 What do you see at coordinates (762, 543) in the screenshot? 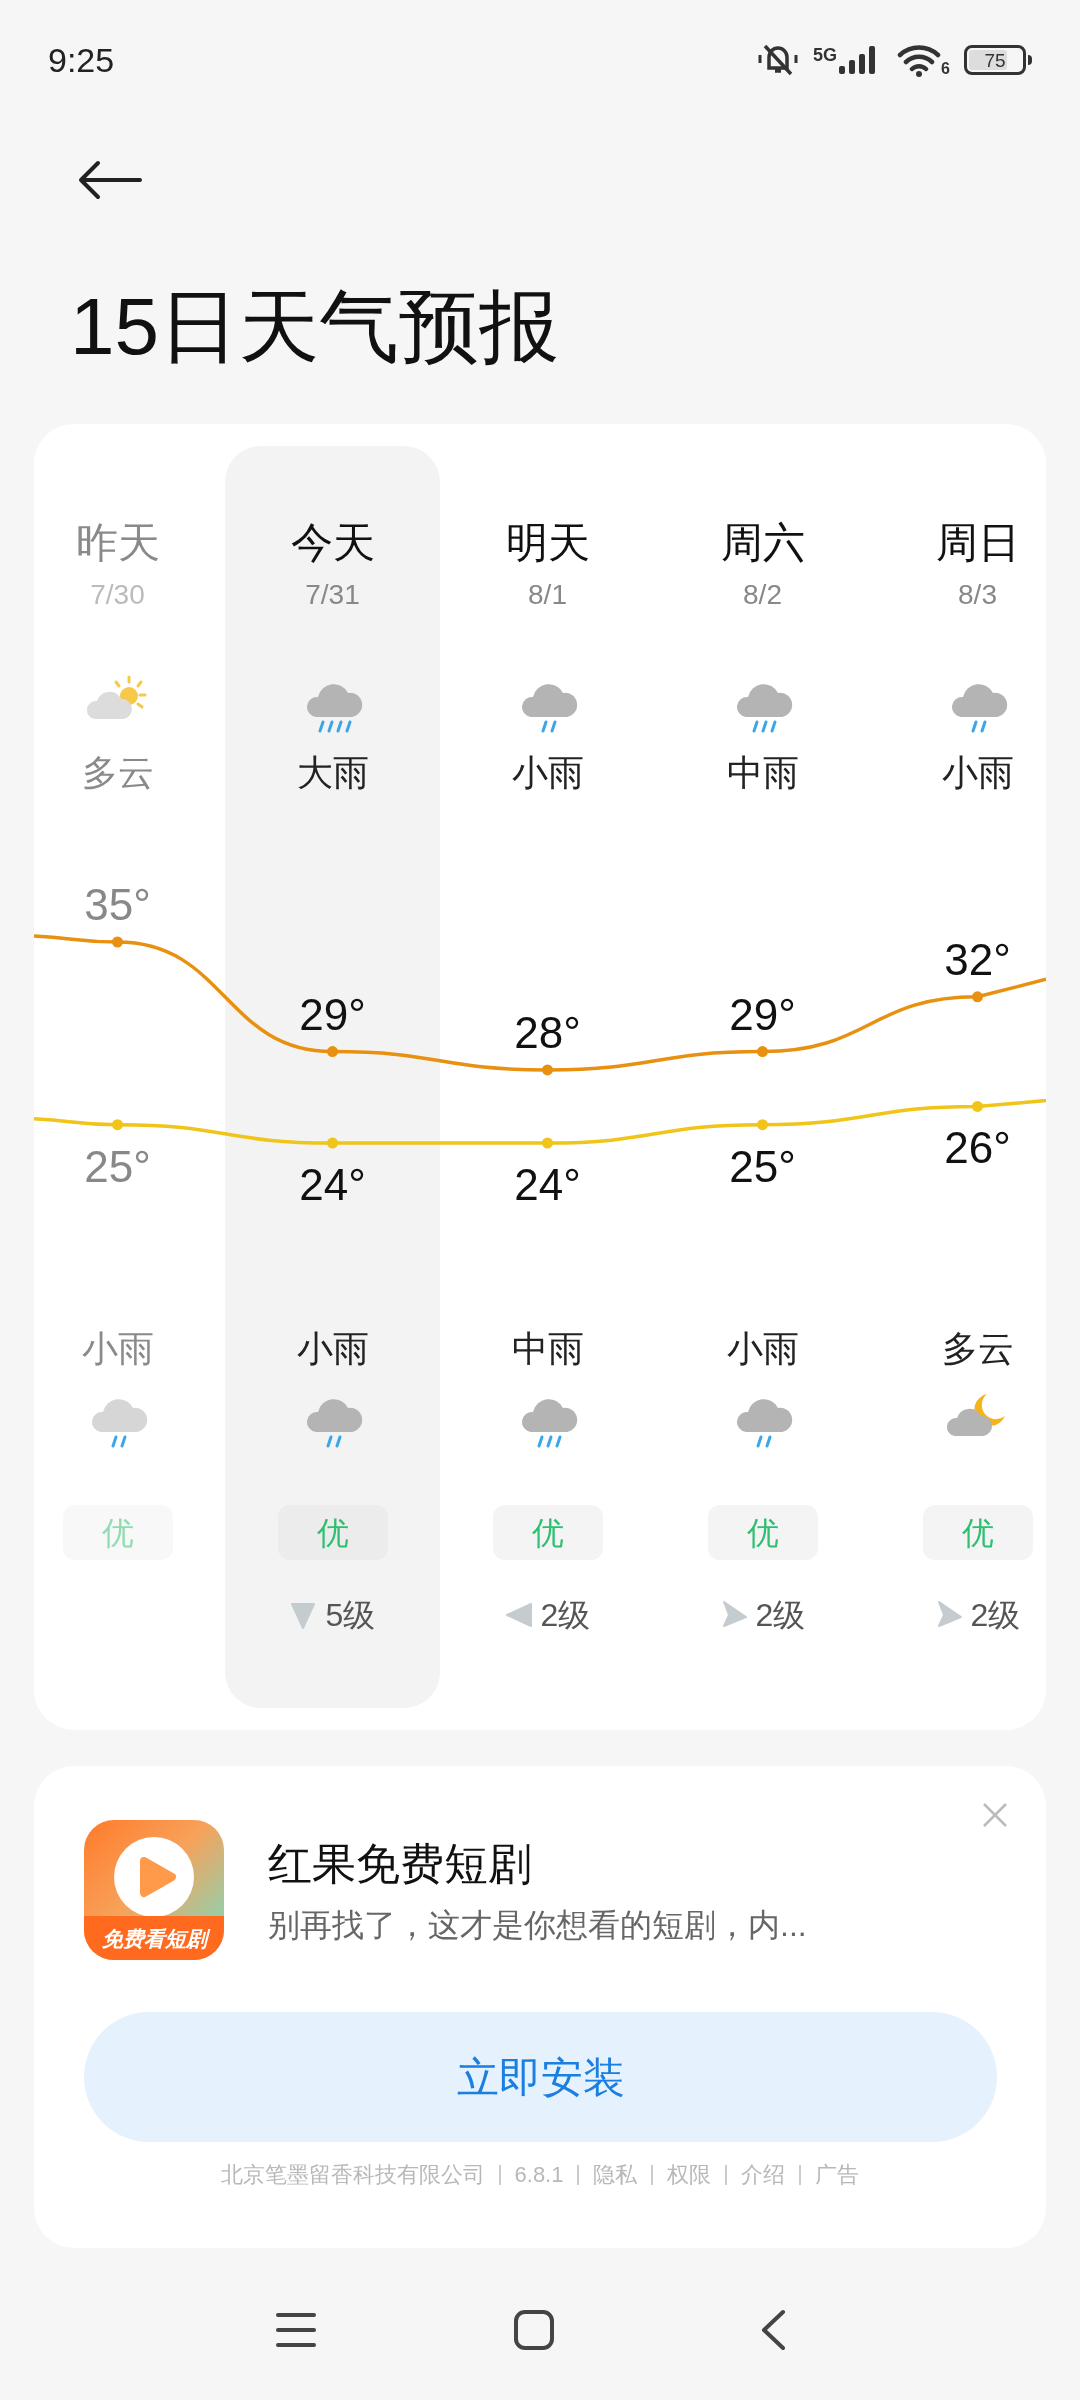
I see `day-name: 周六` at bounding box center [762, 543].